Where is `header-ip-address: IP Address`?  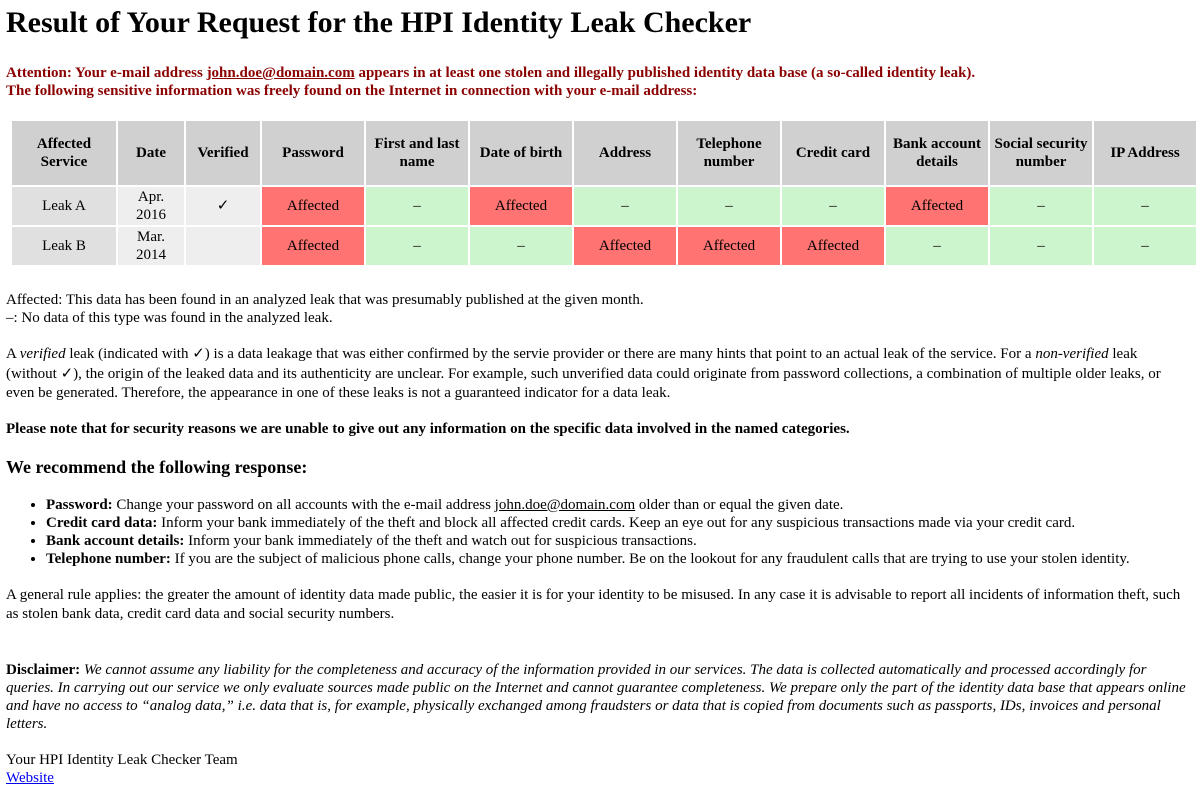
header-ip-address: IP Address is located at coordinates (1145, 153).